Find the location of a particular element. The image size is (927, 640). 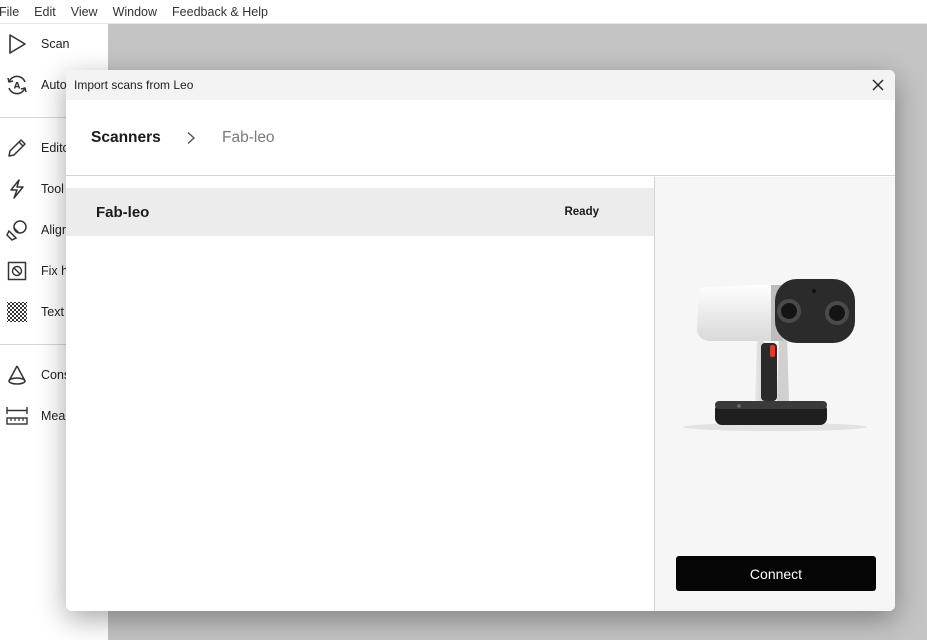

connect-button: Connect is located at coordinates (776, 573).